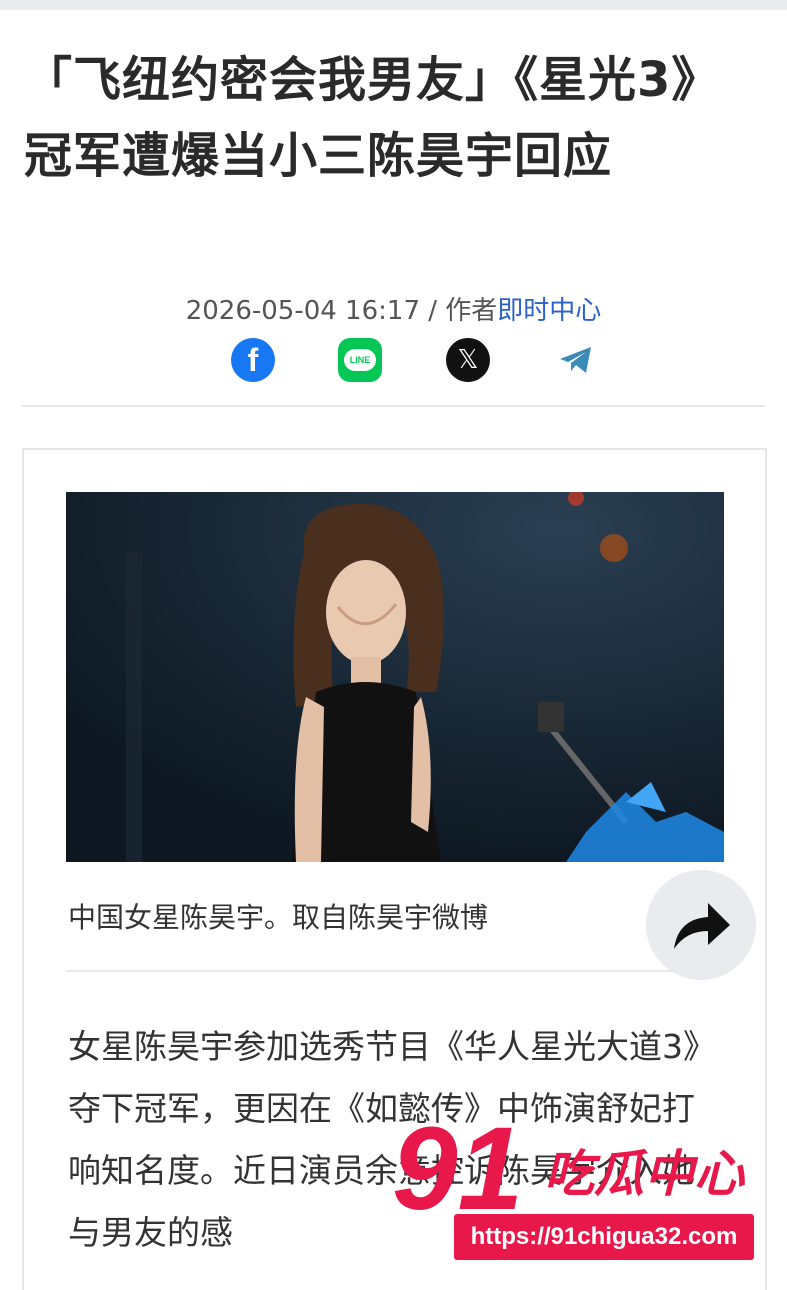 Image resolution: width=787 pixels, height=1290 pixels. What do you see at coordinates (393, 362) in the screenshot?
I see `share-row: f LINE 𝕏` at bounding box center [393, 362].